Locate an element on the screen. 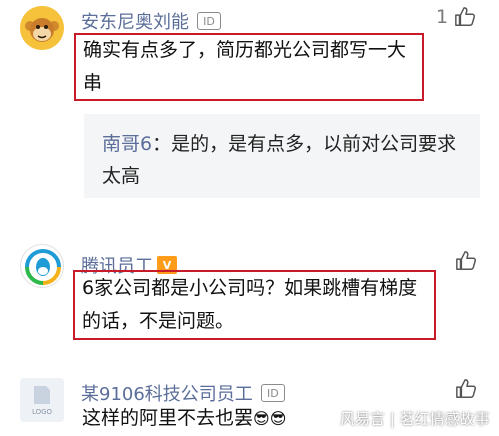 The width and height of the screenshot is (499, 436). comment-body: 6家公司都是小公司吗？如果跳槽有梯度的话，不是问题。 is located at coordinates (250, 304).